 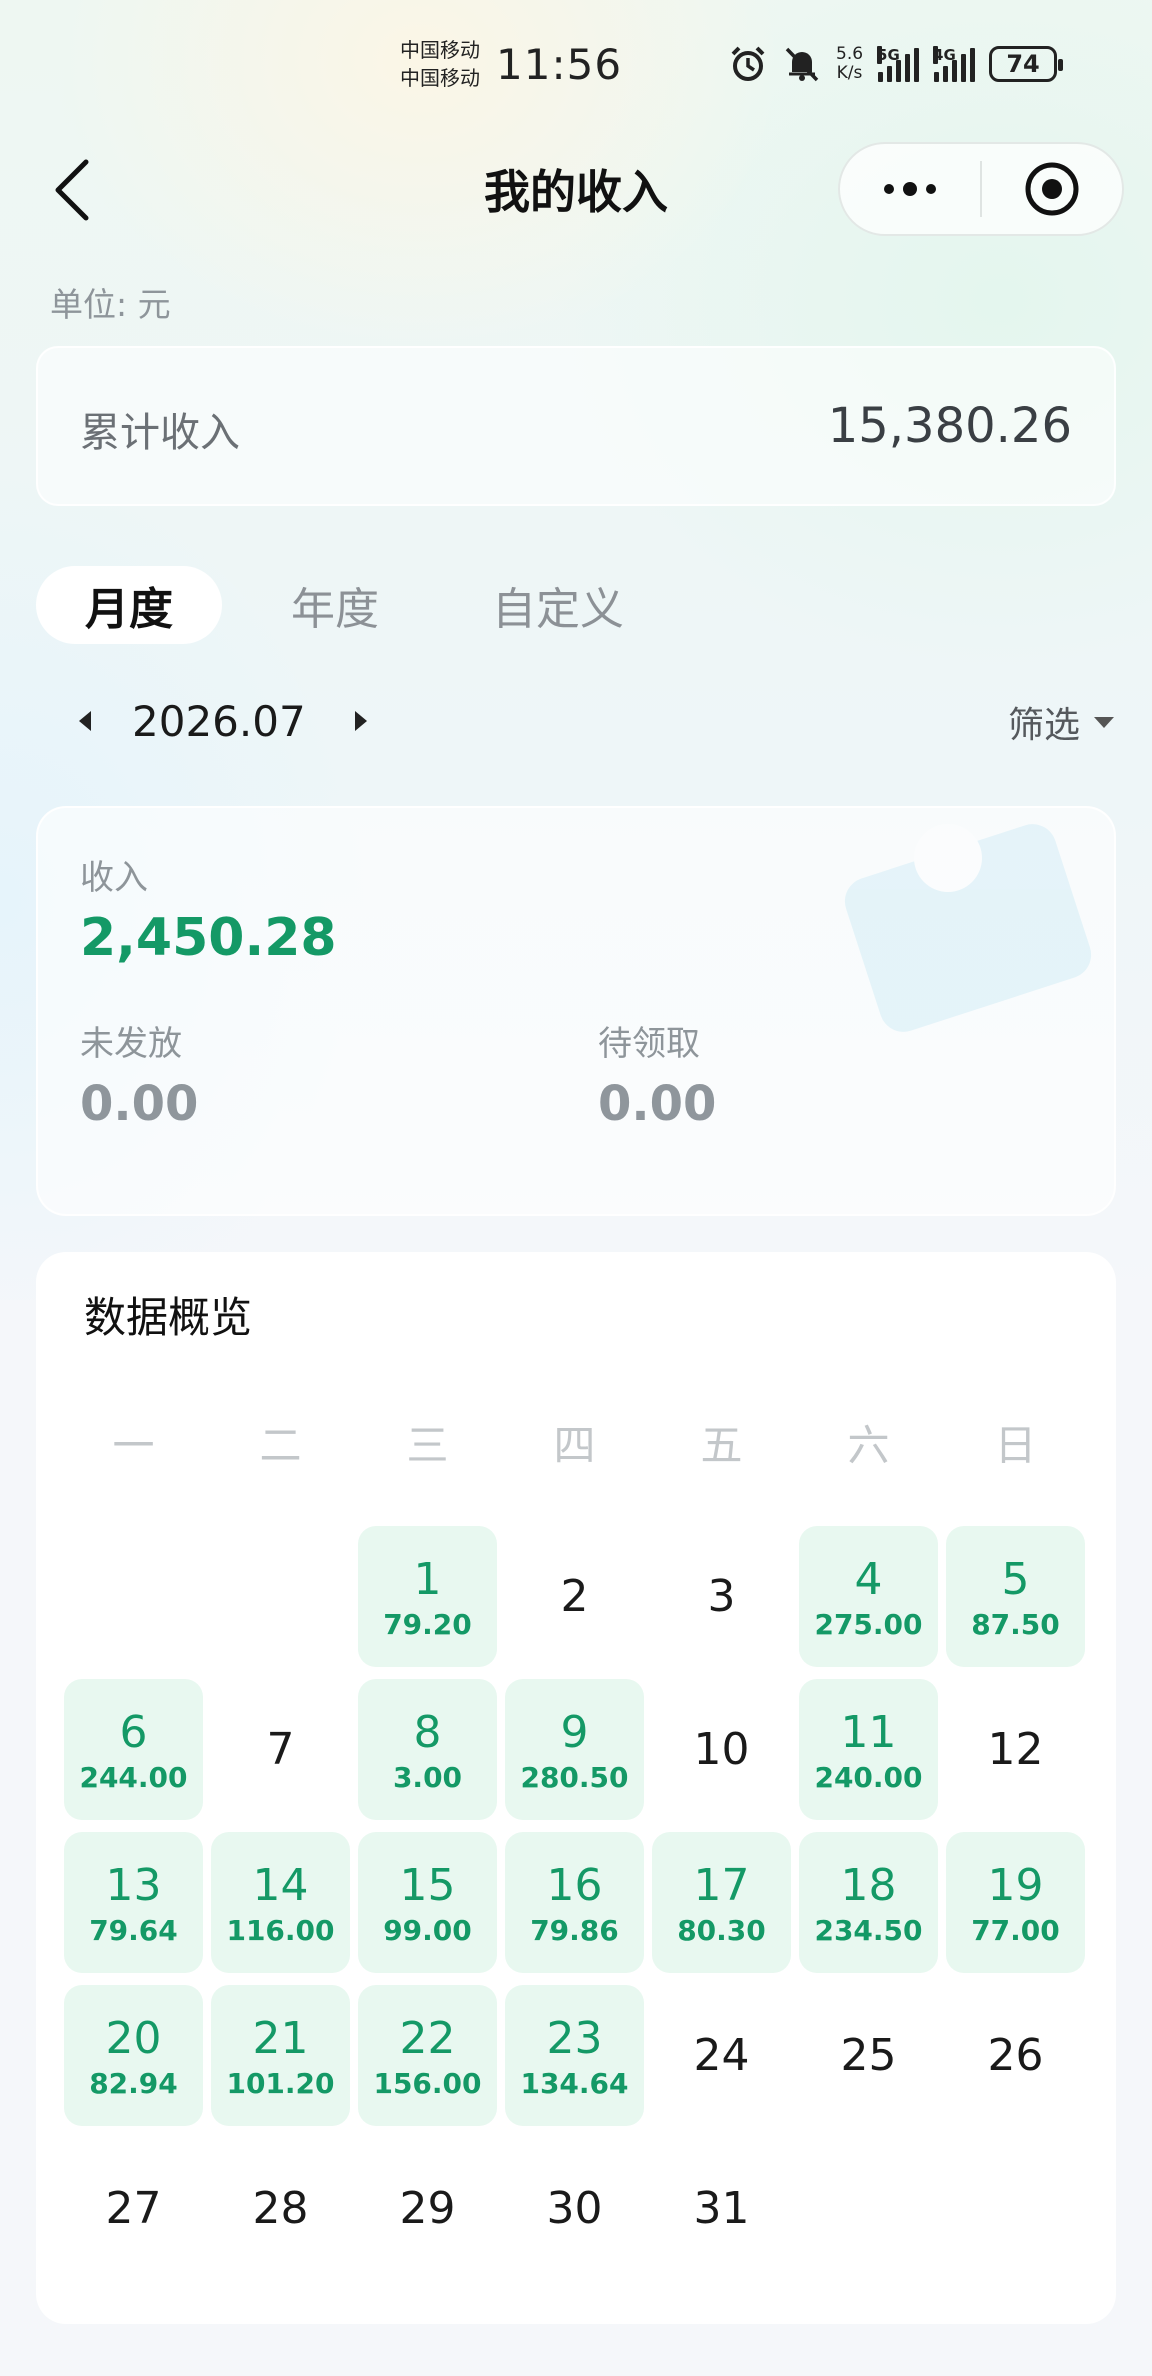 What do you see at coordinates (868, 1596) in the screenshot?
I see `calendar-day-cell: 4 275.00` at bounding box center [868, 1596].